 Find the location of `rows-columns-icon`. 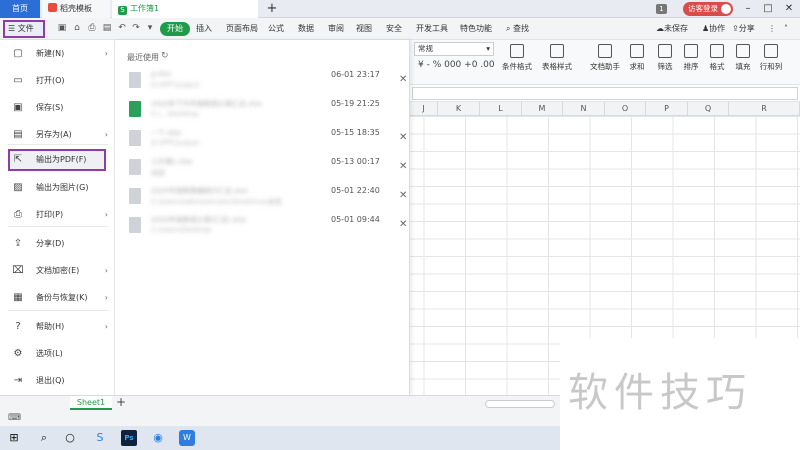

rows-columns-icon is located at coordinates (771, 51).